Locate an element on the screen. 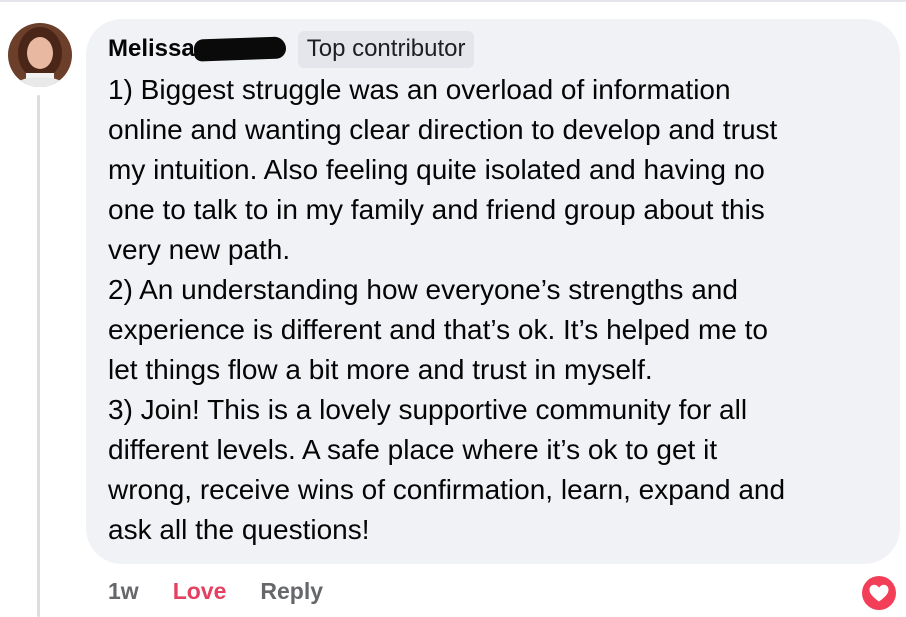 This screenshot has height=617, width=906. comment-header: Melissa Top contributor is located at coordinates (291, 49).